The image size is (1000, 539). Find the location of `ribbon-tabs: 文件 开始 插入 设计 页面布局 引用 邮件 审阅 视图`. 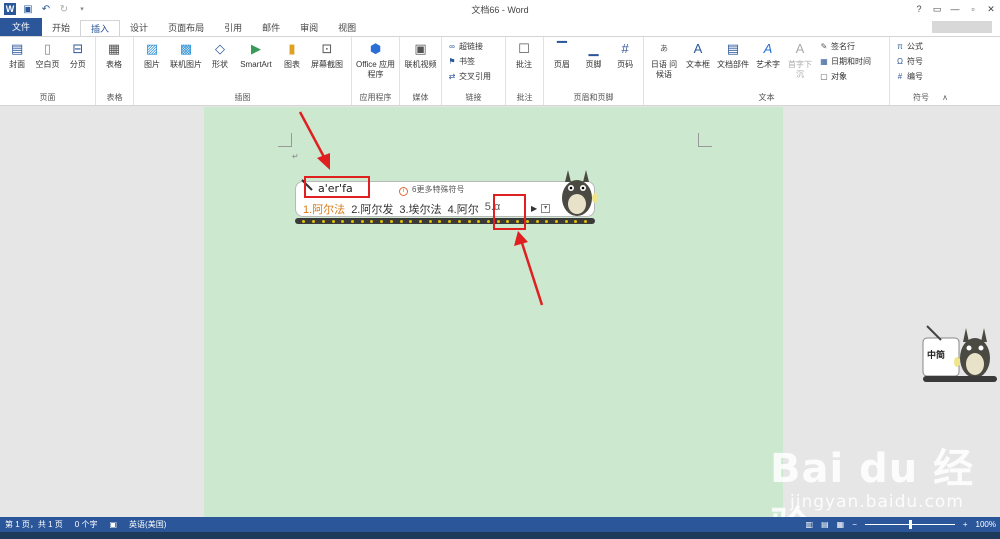

ribbon-tabs: 文件 开始 插入 设计 页面布局 引用 邮件 审阅 视图 is located at coordinates (500, 27).